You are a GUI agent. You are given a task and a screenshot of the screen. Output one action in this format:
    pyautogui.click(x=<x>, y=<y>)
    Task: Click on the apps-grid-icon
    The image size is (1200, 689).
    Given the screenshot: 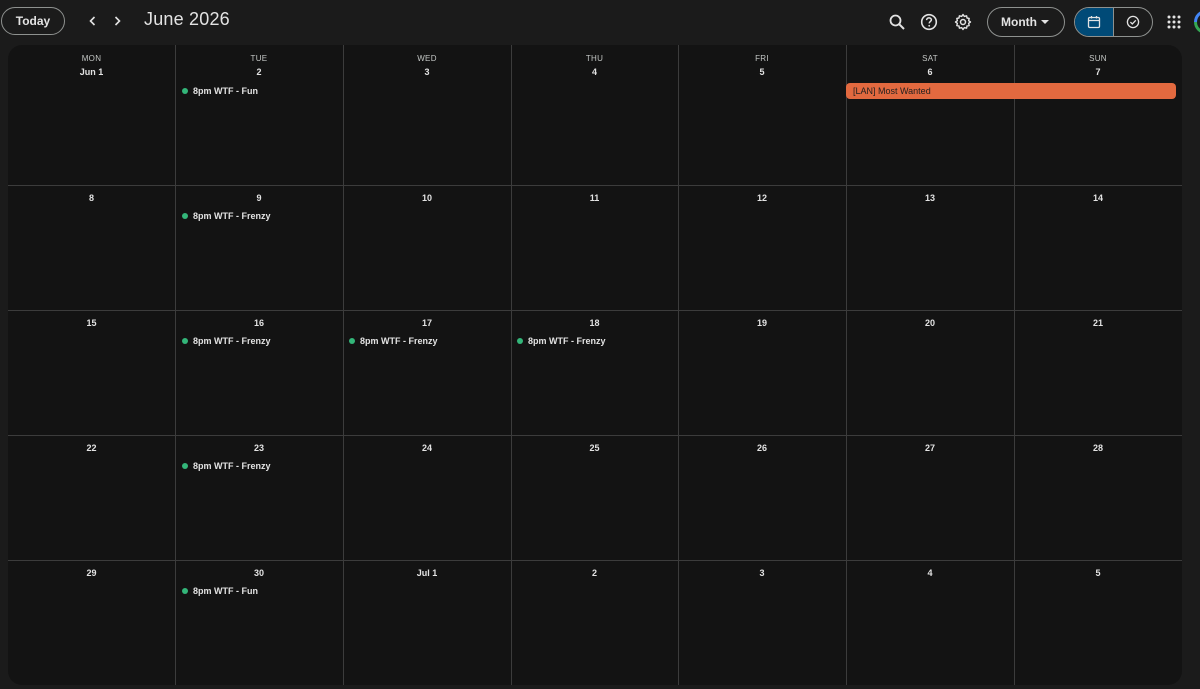 What is the action you would take?
    pyautogui.click(x=1174, y=22)
    